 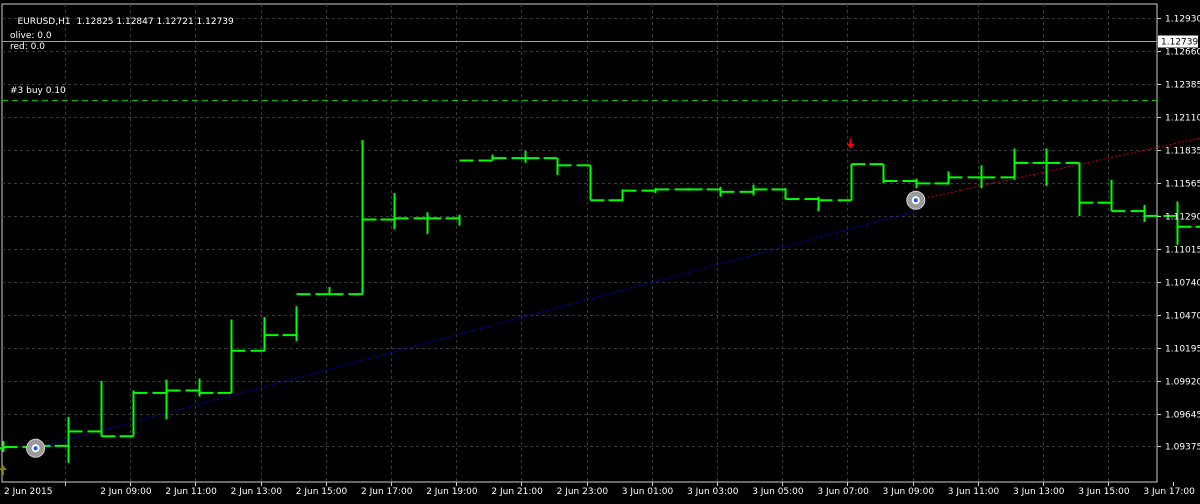 I want to click on price-tick-label: 1.12660, so click(x=1182, y=53).